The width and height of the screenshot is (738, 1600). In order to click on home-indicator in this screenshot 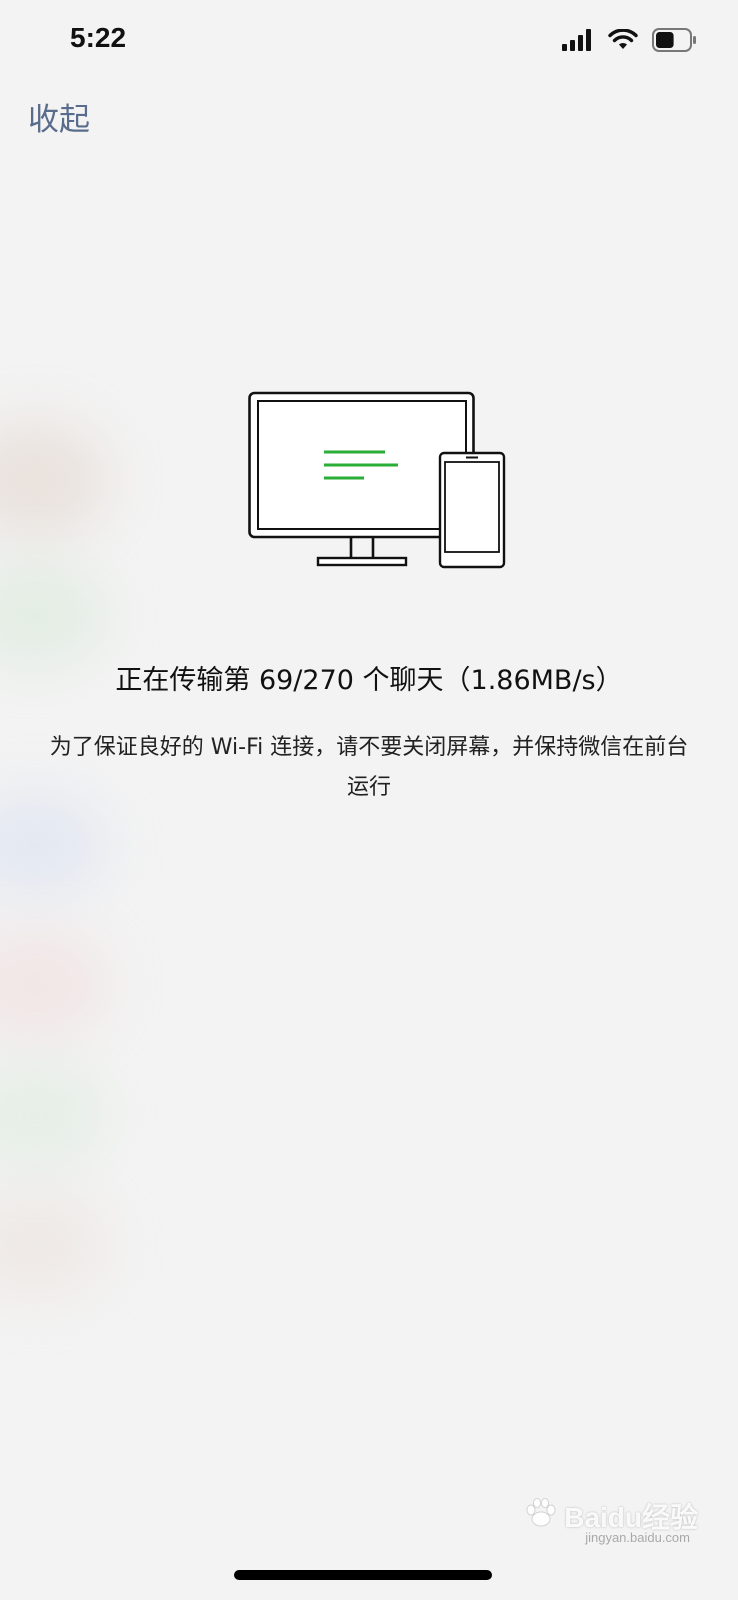, I will do `click(363, 1575)`.